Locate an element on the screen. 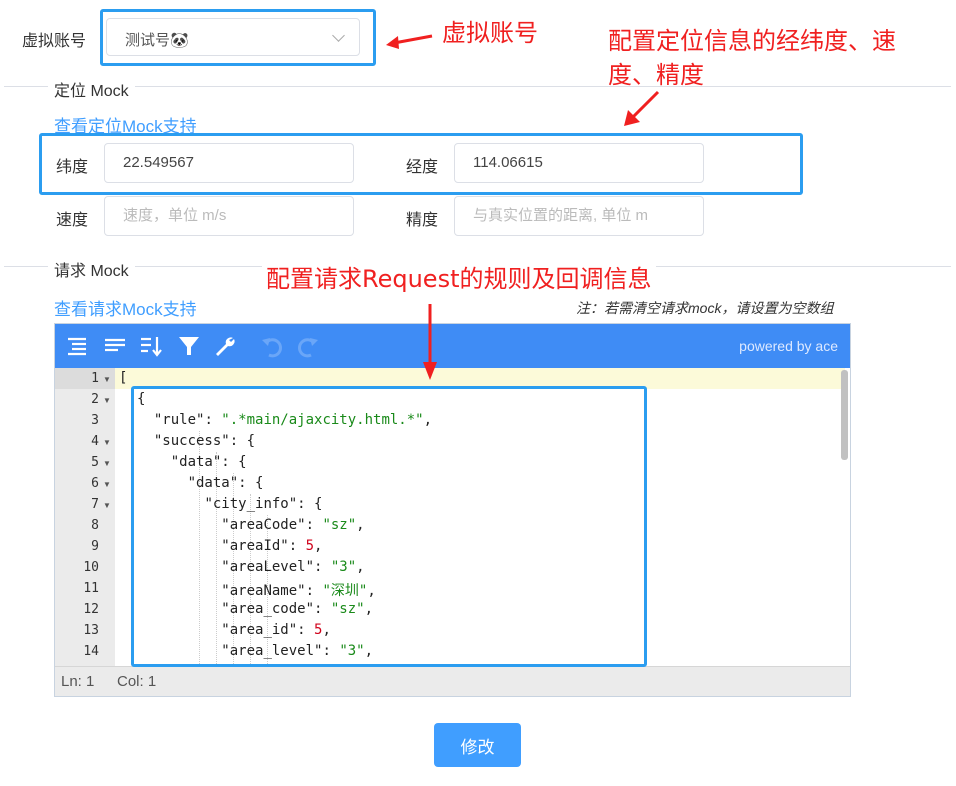 The height and width of the screenshot is (786, 956). line-number: 8 is located at coordinates (95, 525).